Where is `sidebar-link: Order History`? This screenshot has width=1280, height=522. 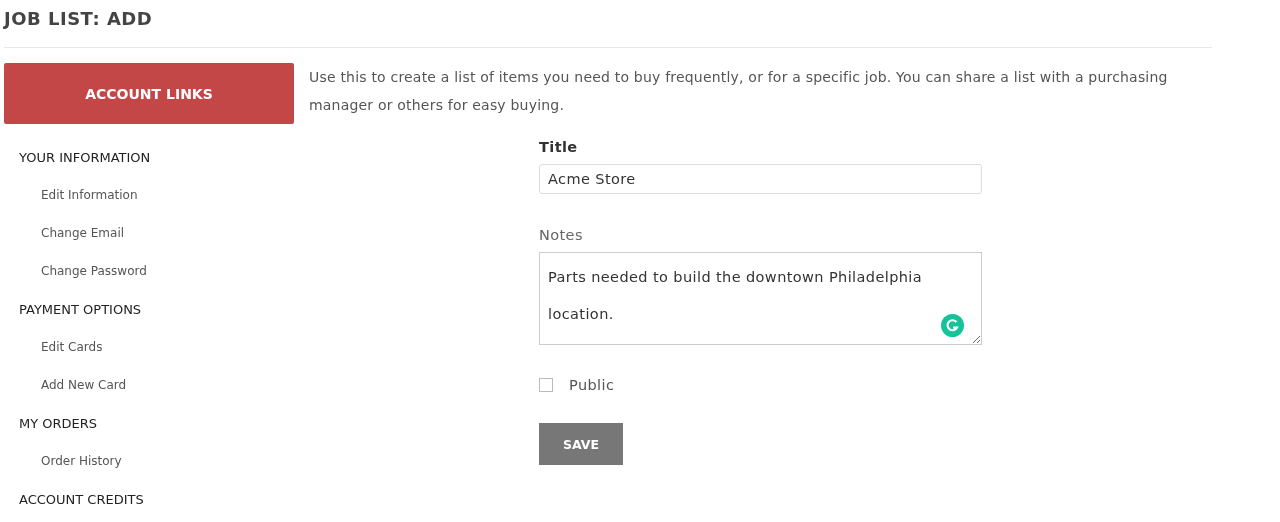
sidebar-link: Order History is located at coordinates (149, 461).